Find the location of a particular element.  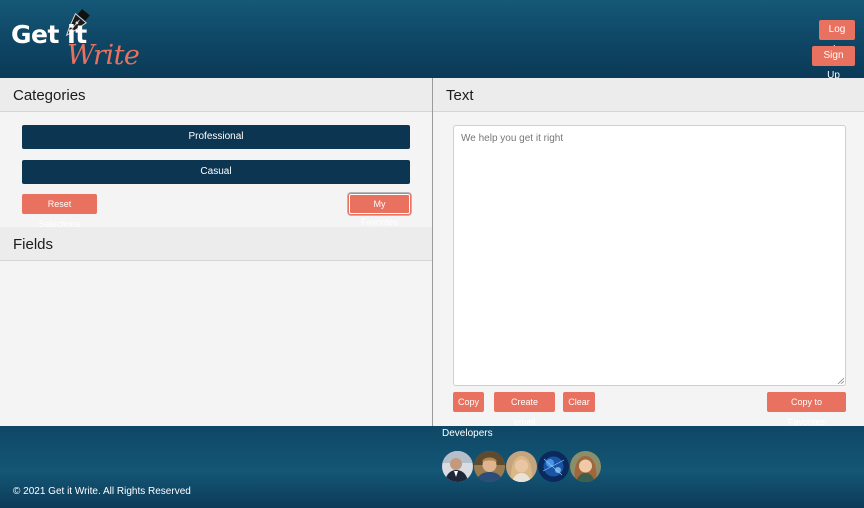

text-placeholder: We help you get it right is located at coordinates (512, 138).